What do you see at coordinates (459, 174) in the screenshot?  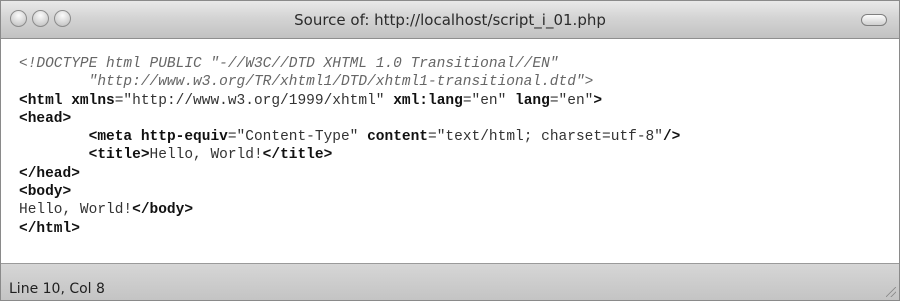 I see `source-line: </head>` at bounding box center [459, 174].